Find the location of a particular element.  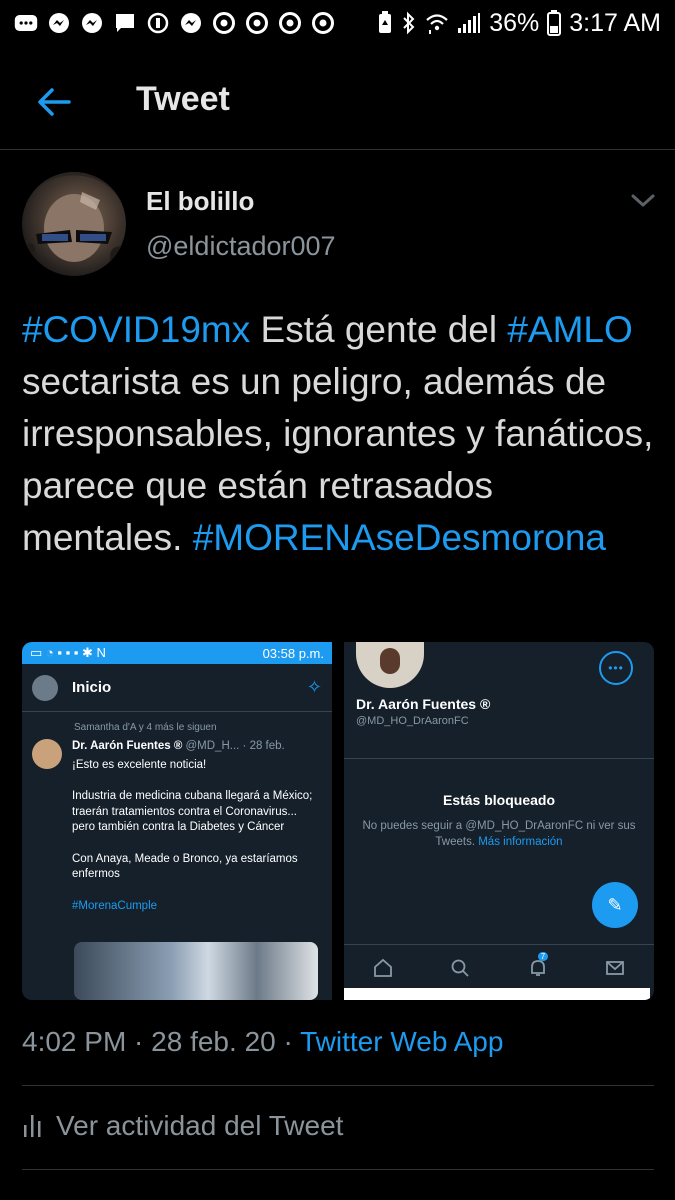

meta-divider is located at coordinates (338, 1085).